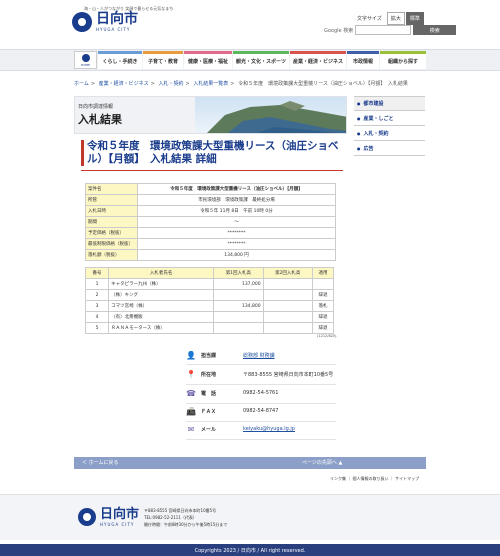 This screenshot has height=556, width=500. I want to click on bidder-name: ＲＡＮＡモータース（株）, so click(161, 328).